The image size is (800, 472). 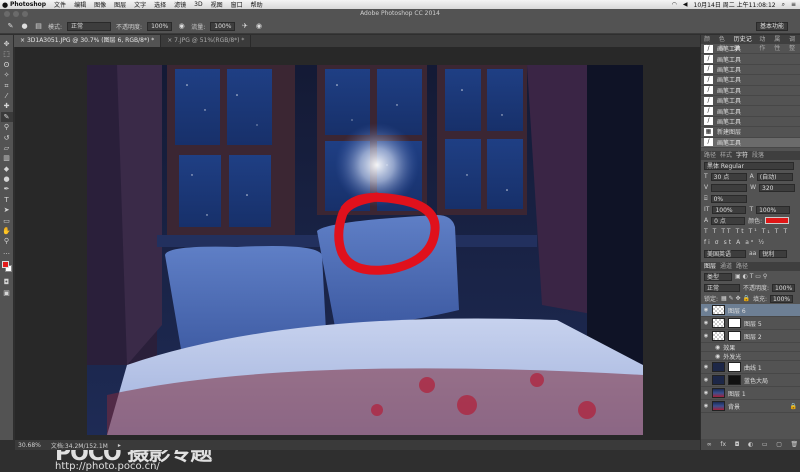 What do you see at coordinates (750, 356) in the screenshot?
I see `layer-effect-outer-glow: ◉ 外发光` at bounding box center [750, 356].